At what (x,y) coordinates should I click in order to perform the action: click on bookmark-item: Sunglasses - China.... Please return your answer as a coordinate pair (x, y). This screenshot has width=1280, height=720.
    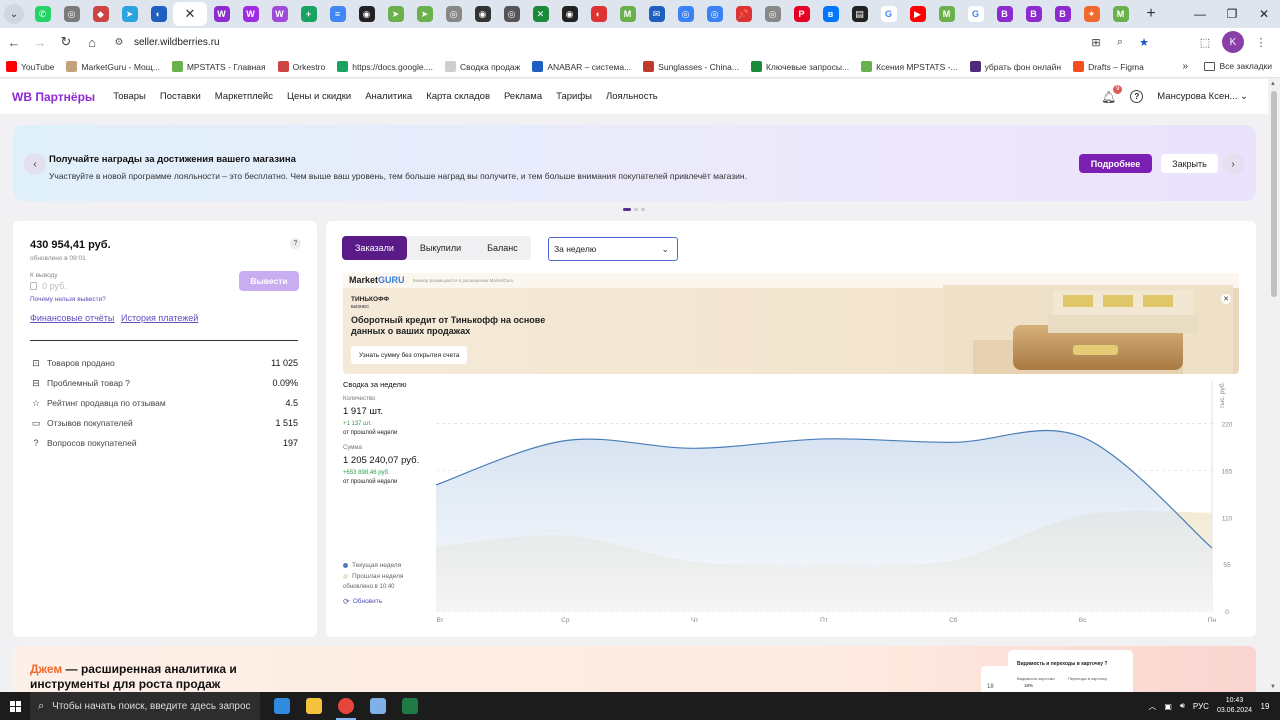
    Looking at the image, I should click on (691, 66).